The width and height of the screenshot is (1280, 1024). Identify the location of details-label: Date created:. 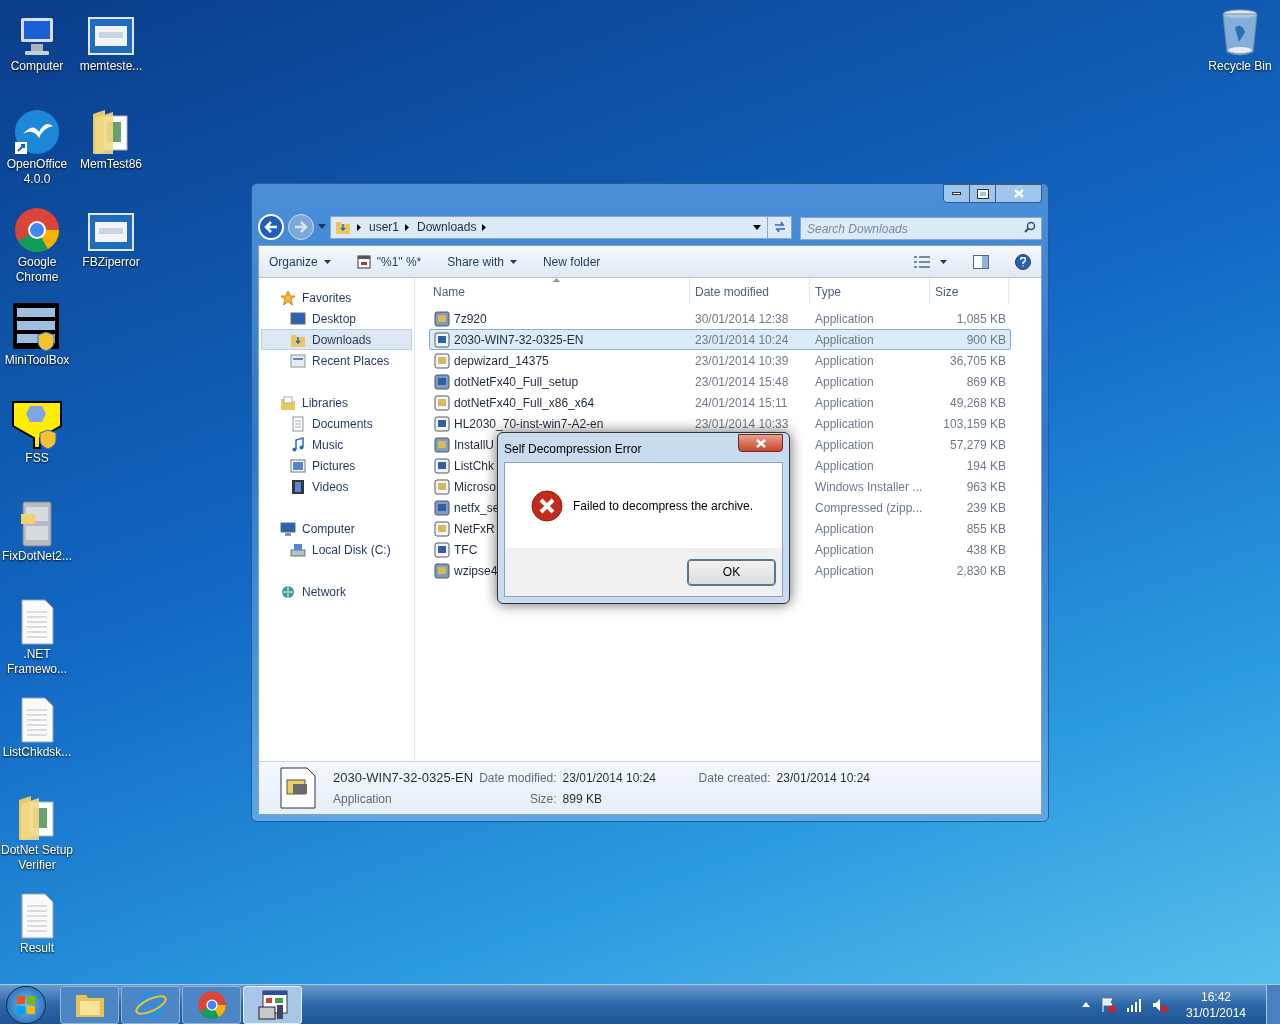
(734, 778).